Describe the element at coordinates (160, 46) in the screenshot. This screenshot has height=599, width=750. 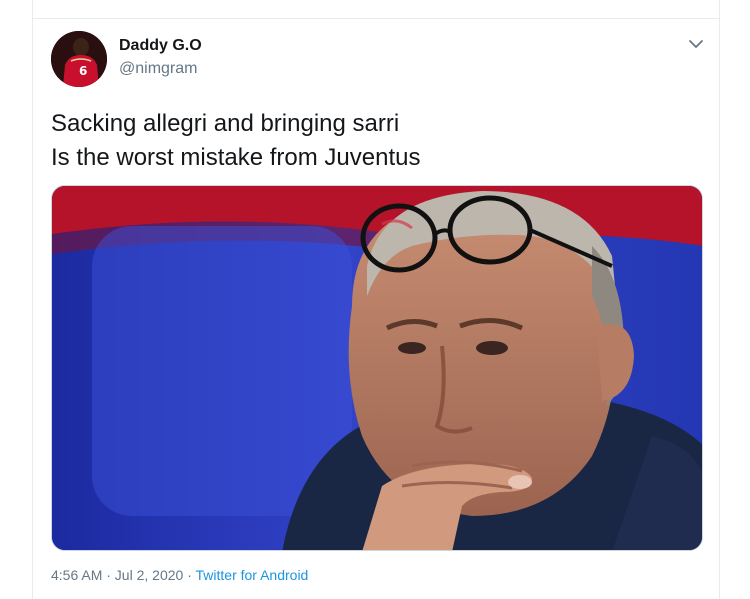
I see `display-name: Daddy G.O` at that location.